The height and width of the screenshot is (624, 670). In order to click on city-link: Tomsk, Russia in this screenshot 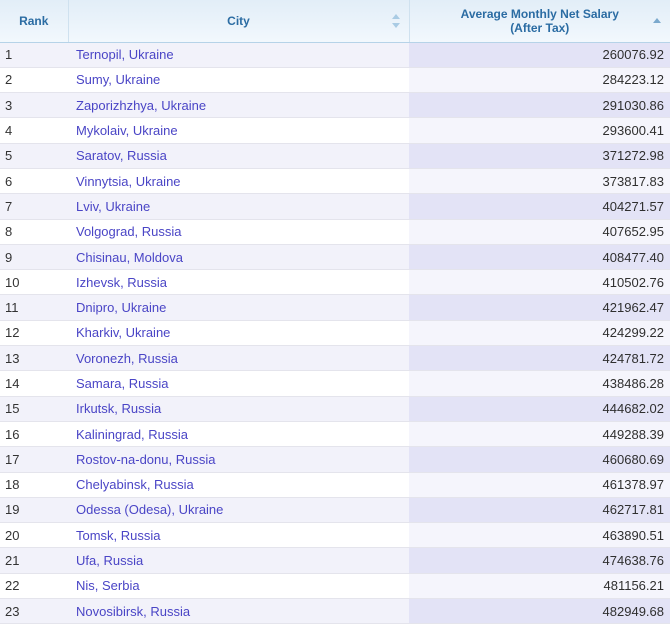, I will do `click(118, 535)`.